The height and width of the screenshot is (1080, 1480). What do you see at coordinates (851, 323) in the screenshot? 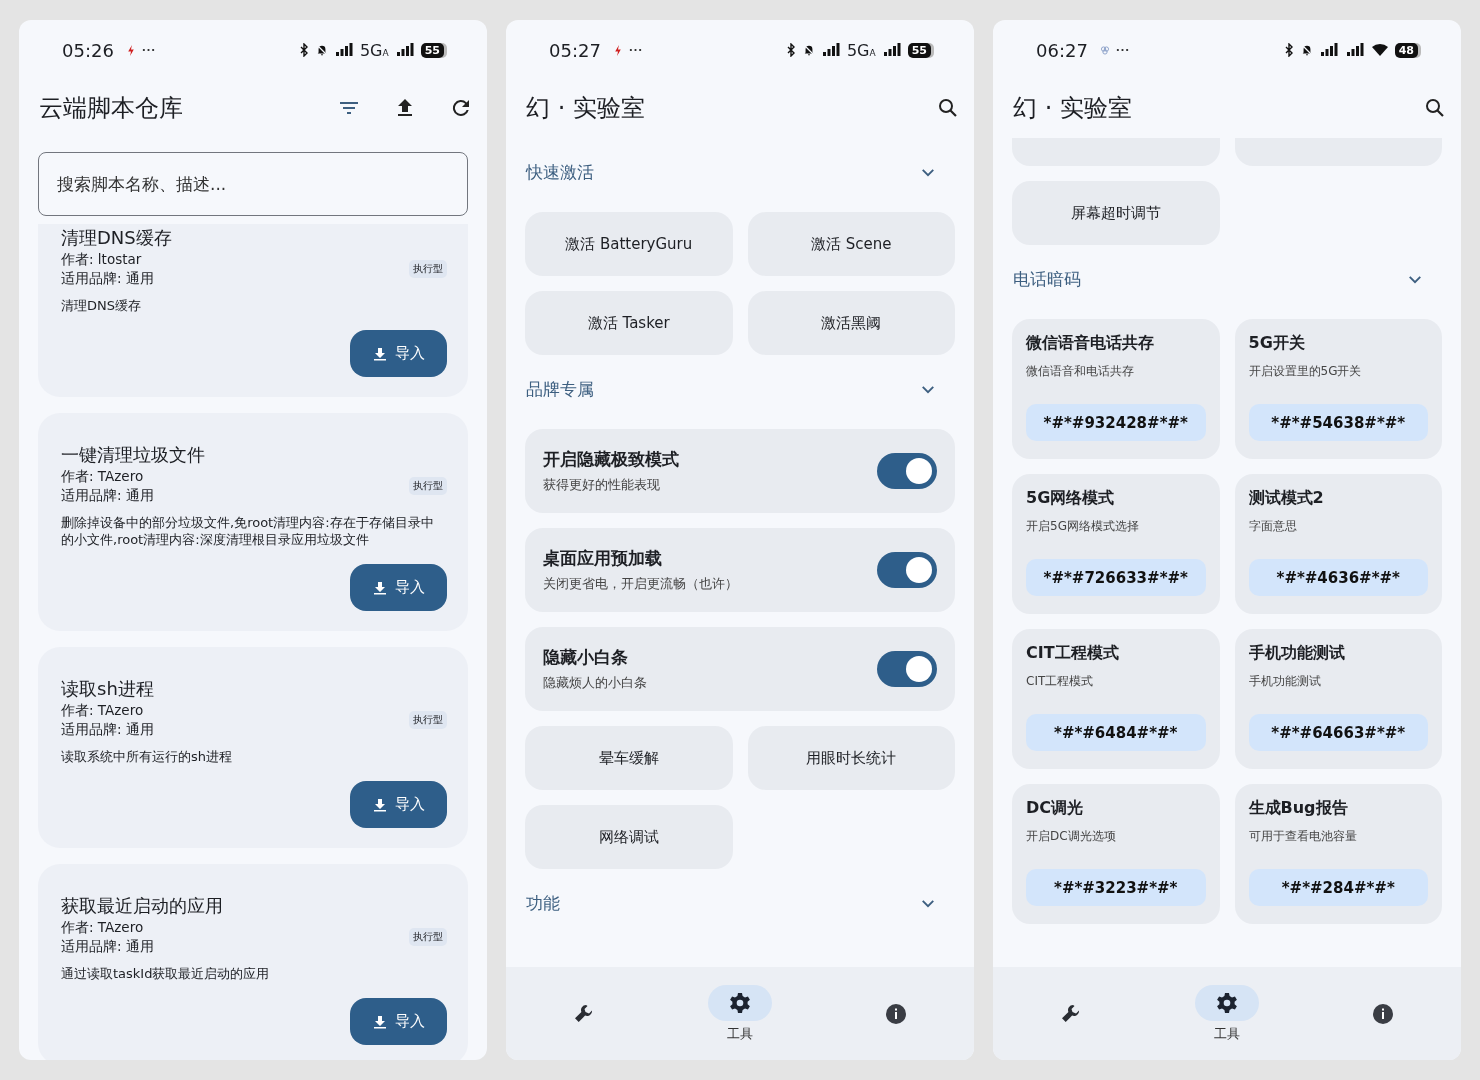
I see `tool-button: 激活黑阈` at bounding box center [851, 323].